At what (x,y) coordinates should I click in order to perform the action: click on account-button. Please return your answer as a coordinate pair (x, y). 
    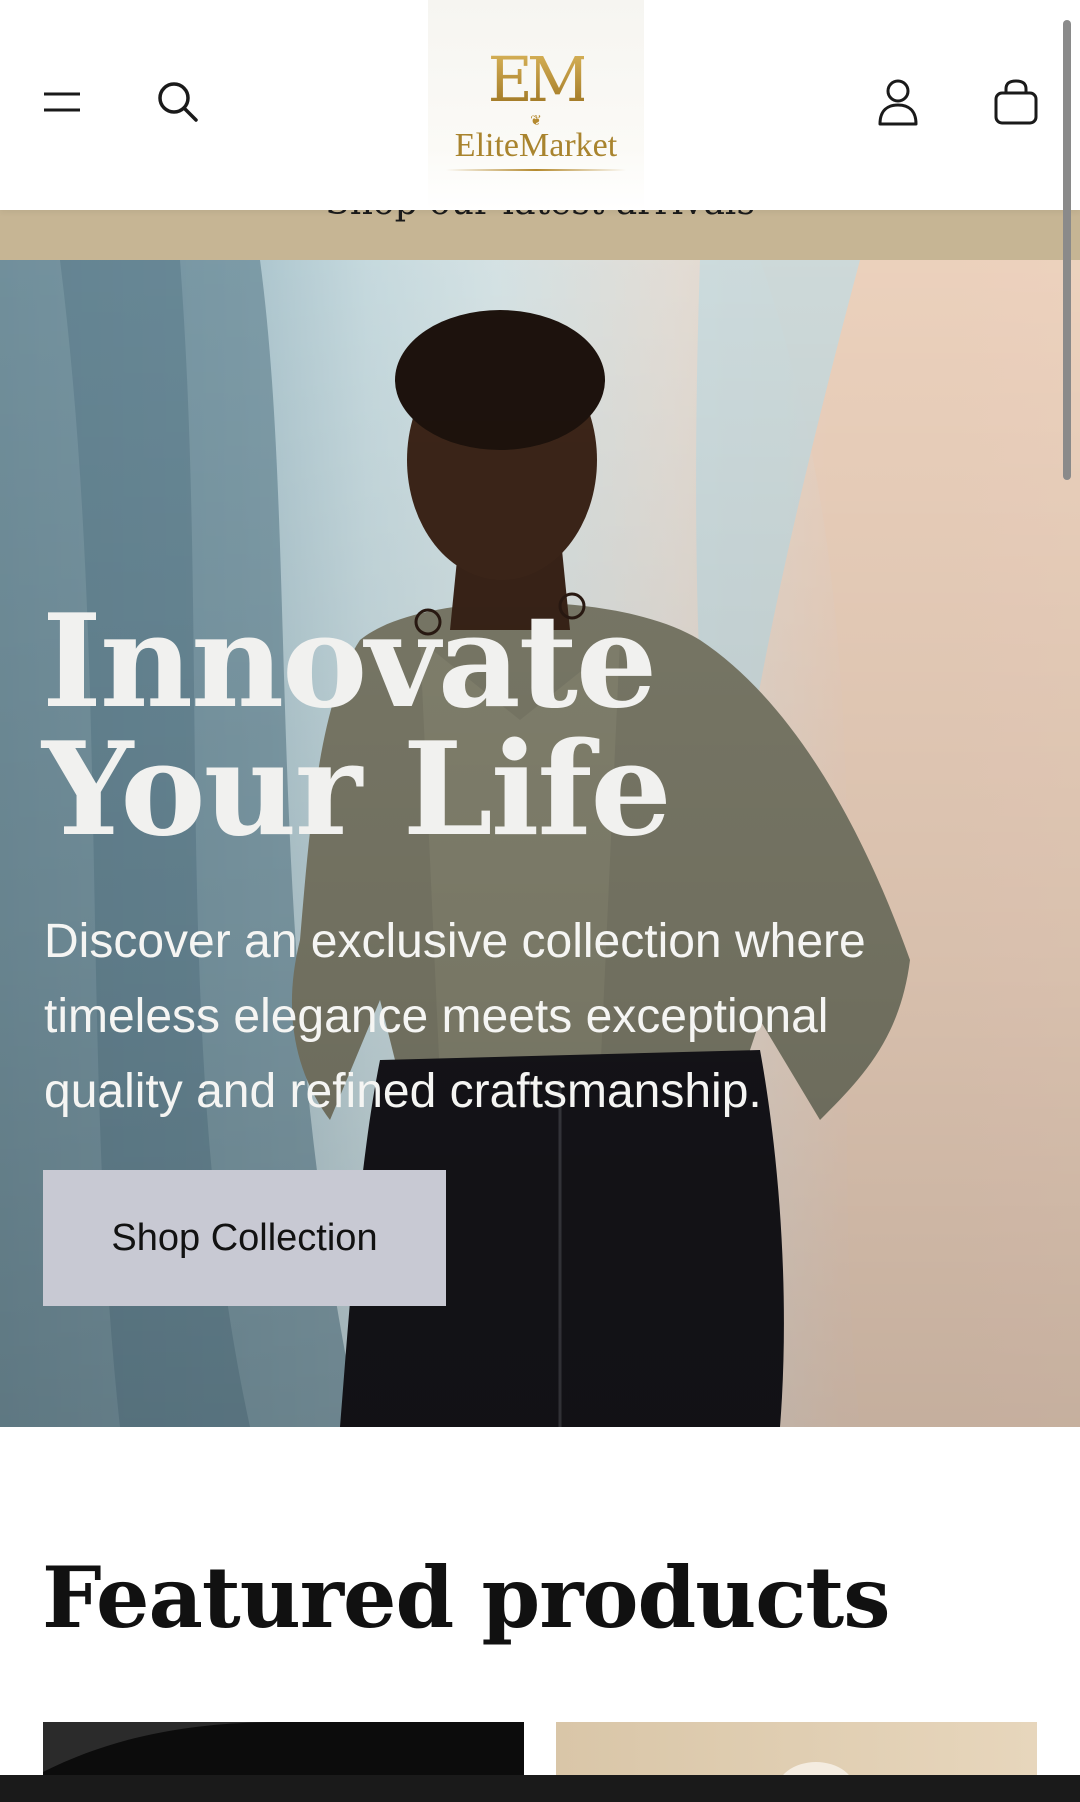
    Looking at the image, I should click on (898, 102).